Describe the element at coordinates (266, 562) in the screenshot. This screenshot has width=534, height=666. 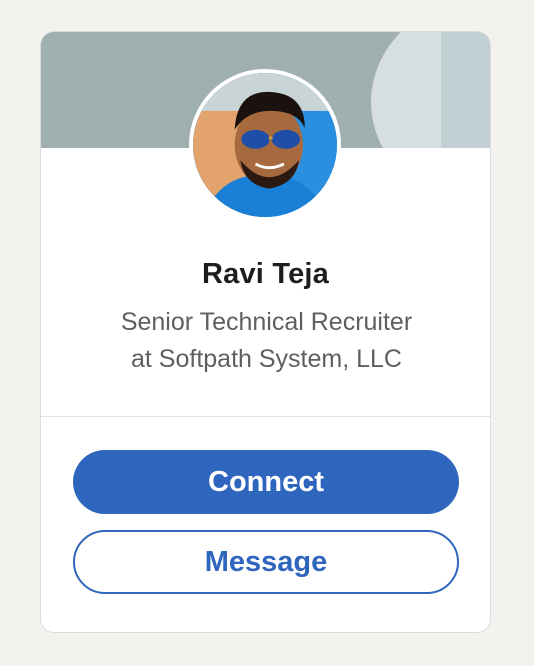
I see `message-button: Message` at that location.